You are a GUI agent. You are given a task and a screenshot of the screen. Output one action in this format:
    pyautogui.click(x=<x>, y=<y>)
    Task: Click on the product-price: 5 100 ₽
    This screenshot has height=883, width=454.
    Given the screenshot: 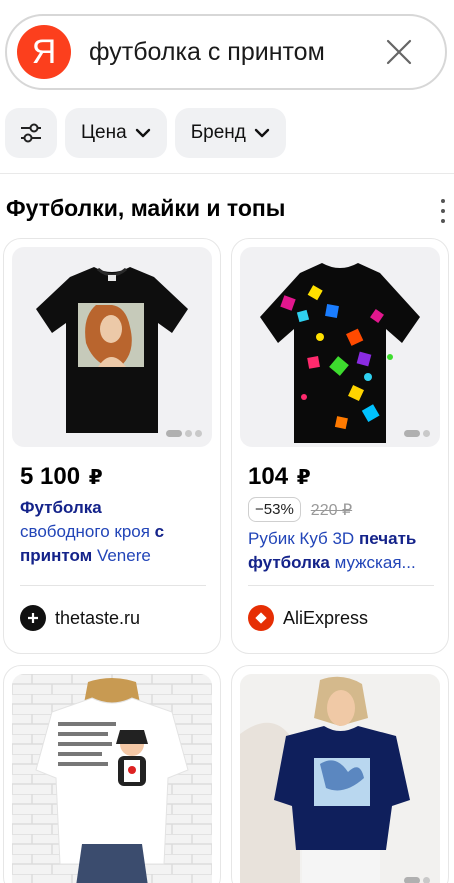 What is the action you would take?
    pyautogui.click(x=61, y=476)
    